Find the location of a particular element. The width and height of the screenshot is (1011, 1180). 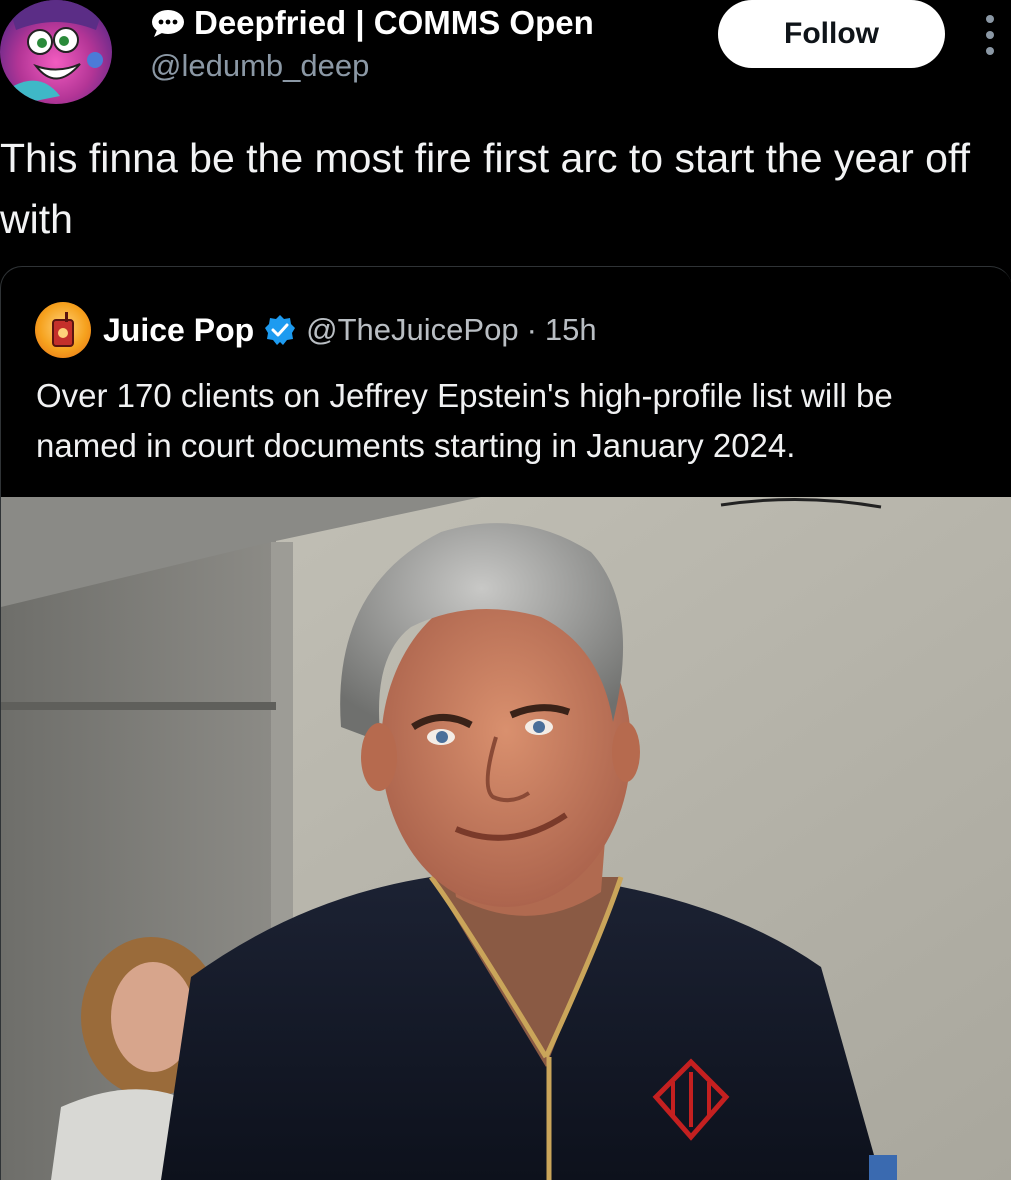

author-name-text: Deepfried | COMMS Open is located at coordinates (394, 22).